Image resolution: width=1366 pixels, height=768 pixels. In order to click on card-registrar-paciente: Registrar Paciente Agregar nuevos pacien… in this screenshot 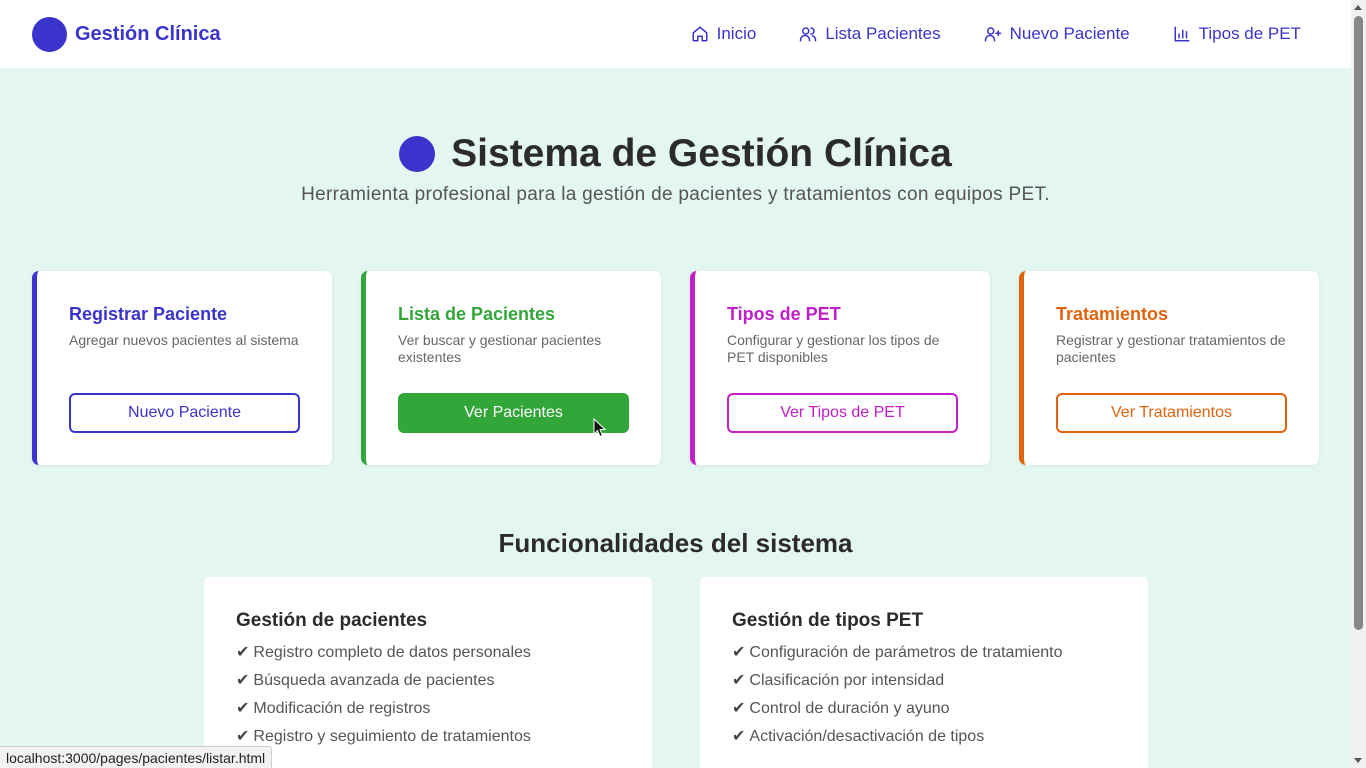, I will do `click(182, 368)`.